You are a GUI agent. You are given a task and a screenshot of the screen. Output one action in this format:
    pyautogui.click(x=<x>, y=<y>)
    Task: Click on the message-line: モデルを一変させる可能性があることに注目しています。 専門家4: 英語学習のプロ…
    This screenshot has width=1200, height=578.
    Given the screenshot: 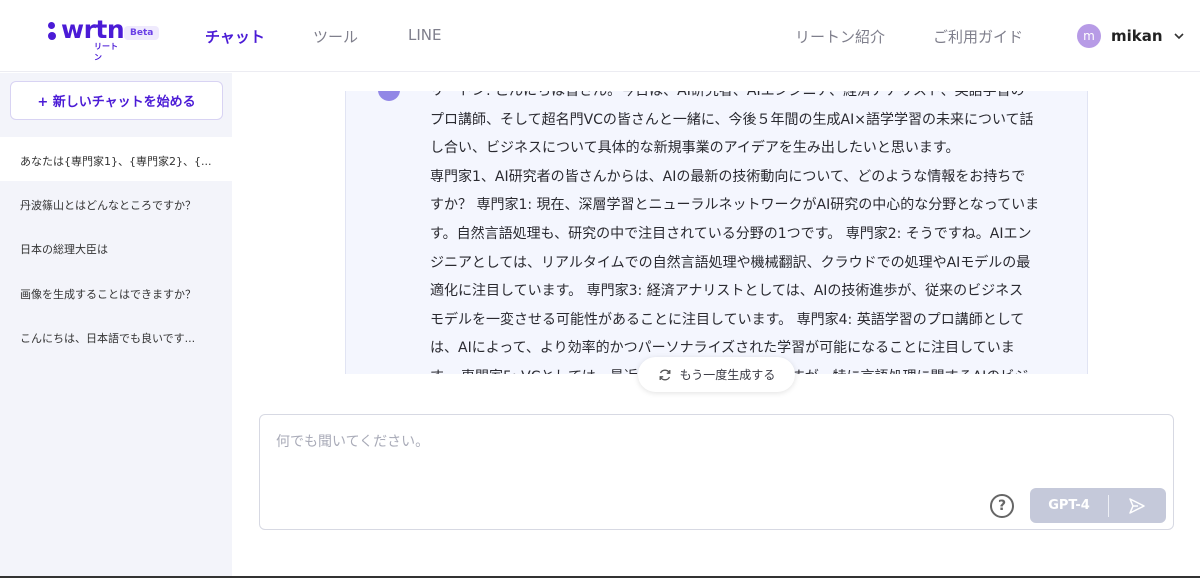 What is the action you would take?
    pyautogui.click(x=727, y=319)
    